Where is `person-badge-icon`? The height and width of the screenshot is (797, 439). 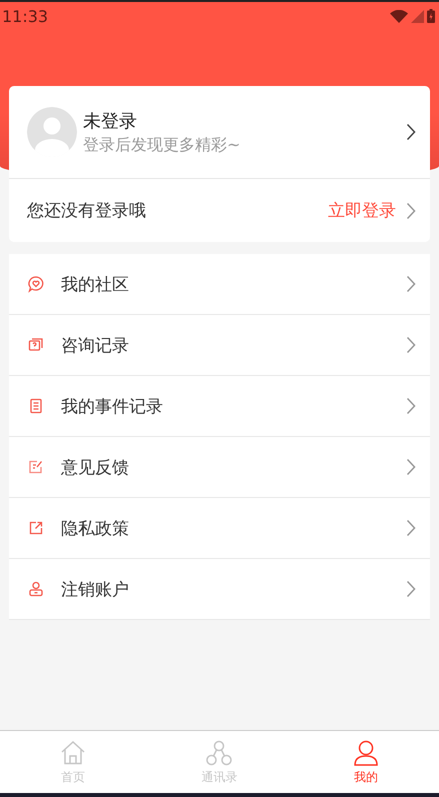 person-badge-icon is located at coordinates (36, 589).